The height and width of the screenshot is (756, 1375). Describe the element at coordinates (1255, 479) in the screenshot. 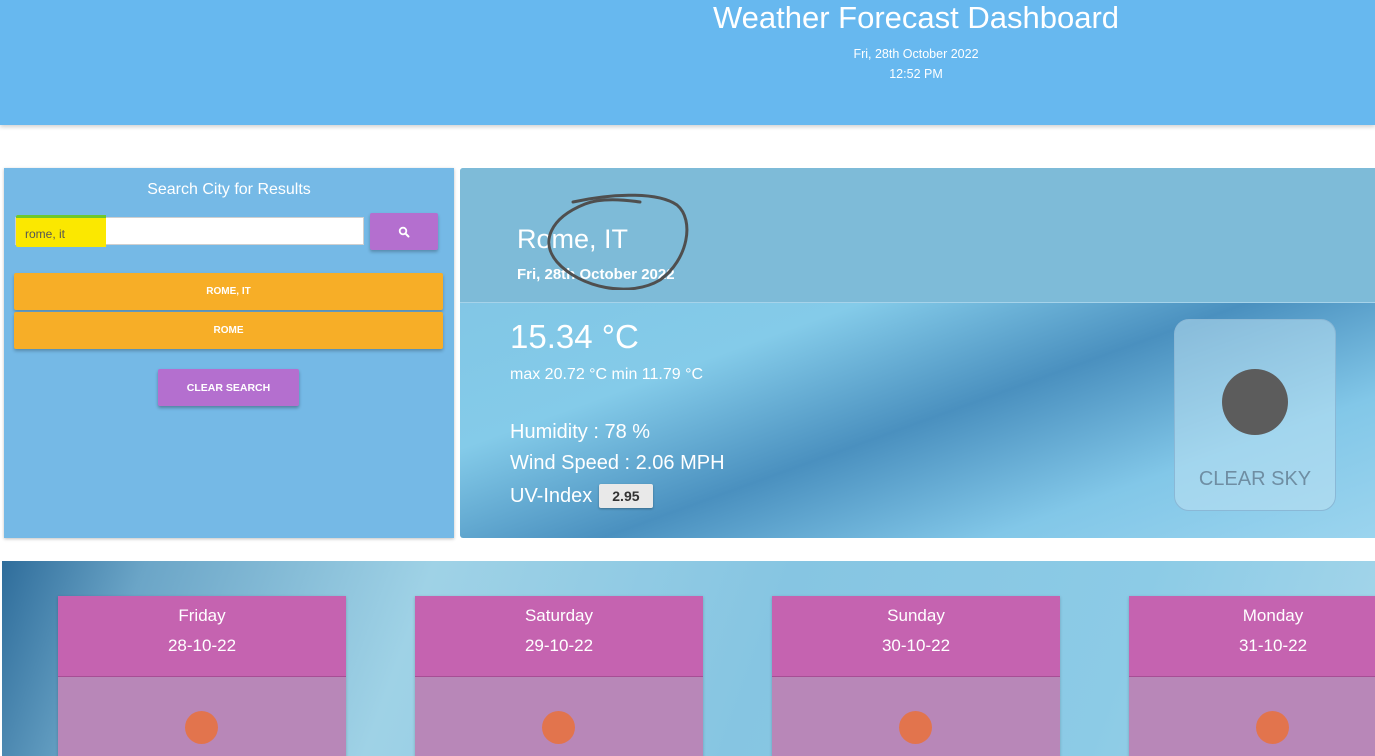

I see `weather-description: CLEAR SKY` at that location.